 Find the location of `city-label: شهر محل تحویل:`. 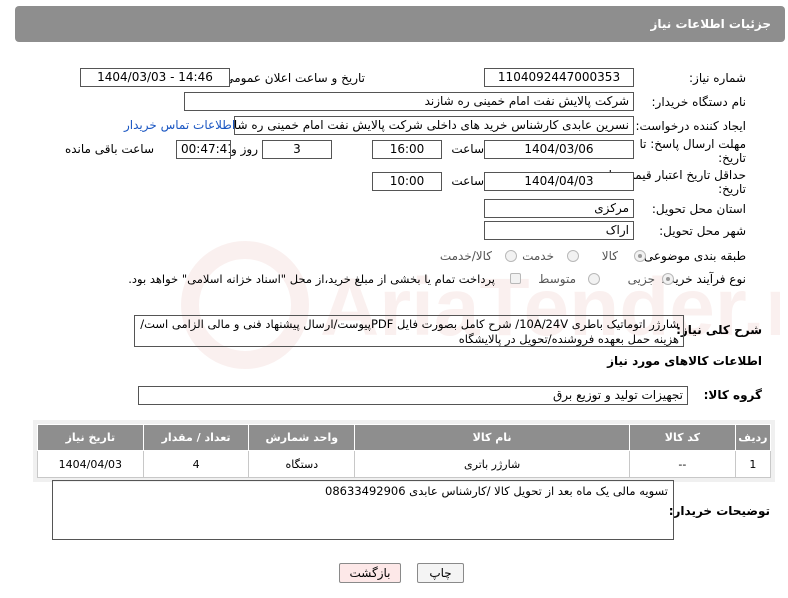

city-label: شهر محل تحویل: is located at coordinates (702, 231).